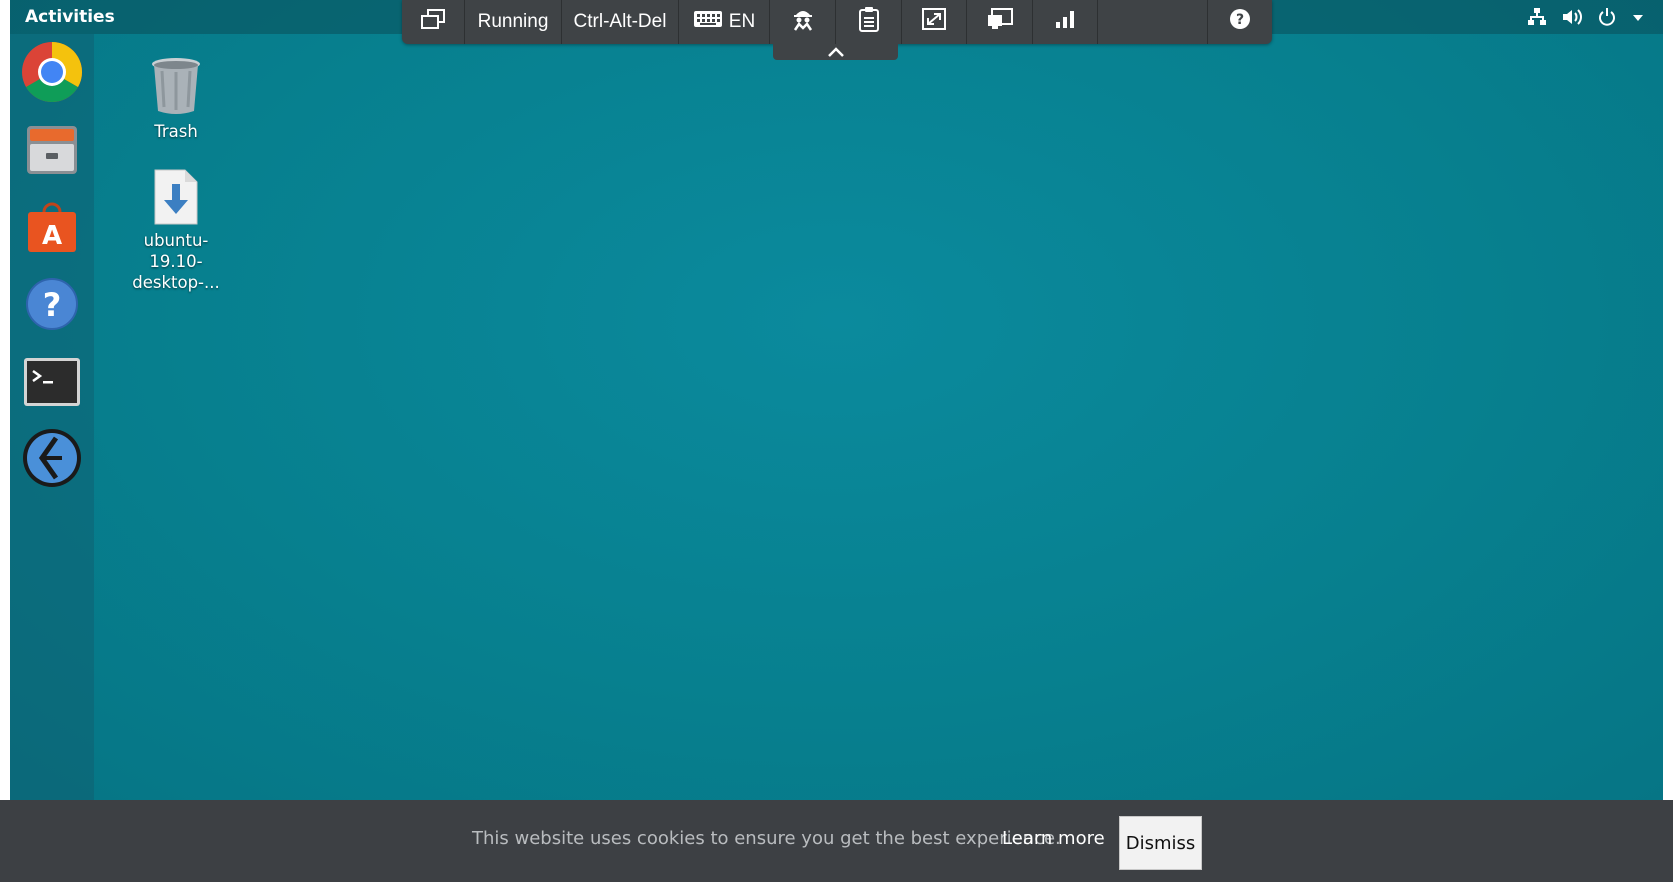 The width and height of the screenshot is (1673, 882). I want to click on agent-icon, so click(803, 22).